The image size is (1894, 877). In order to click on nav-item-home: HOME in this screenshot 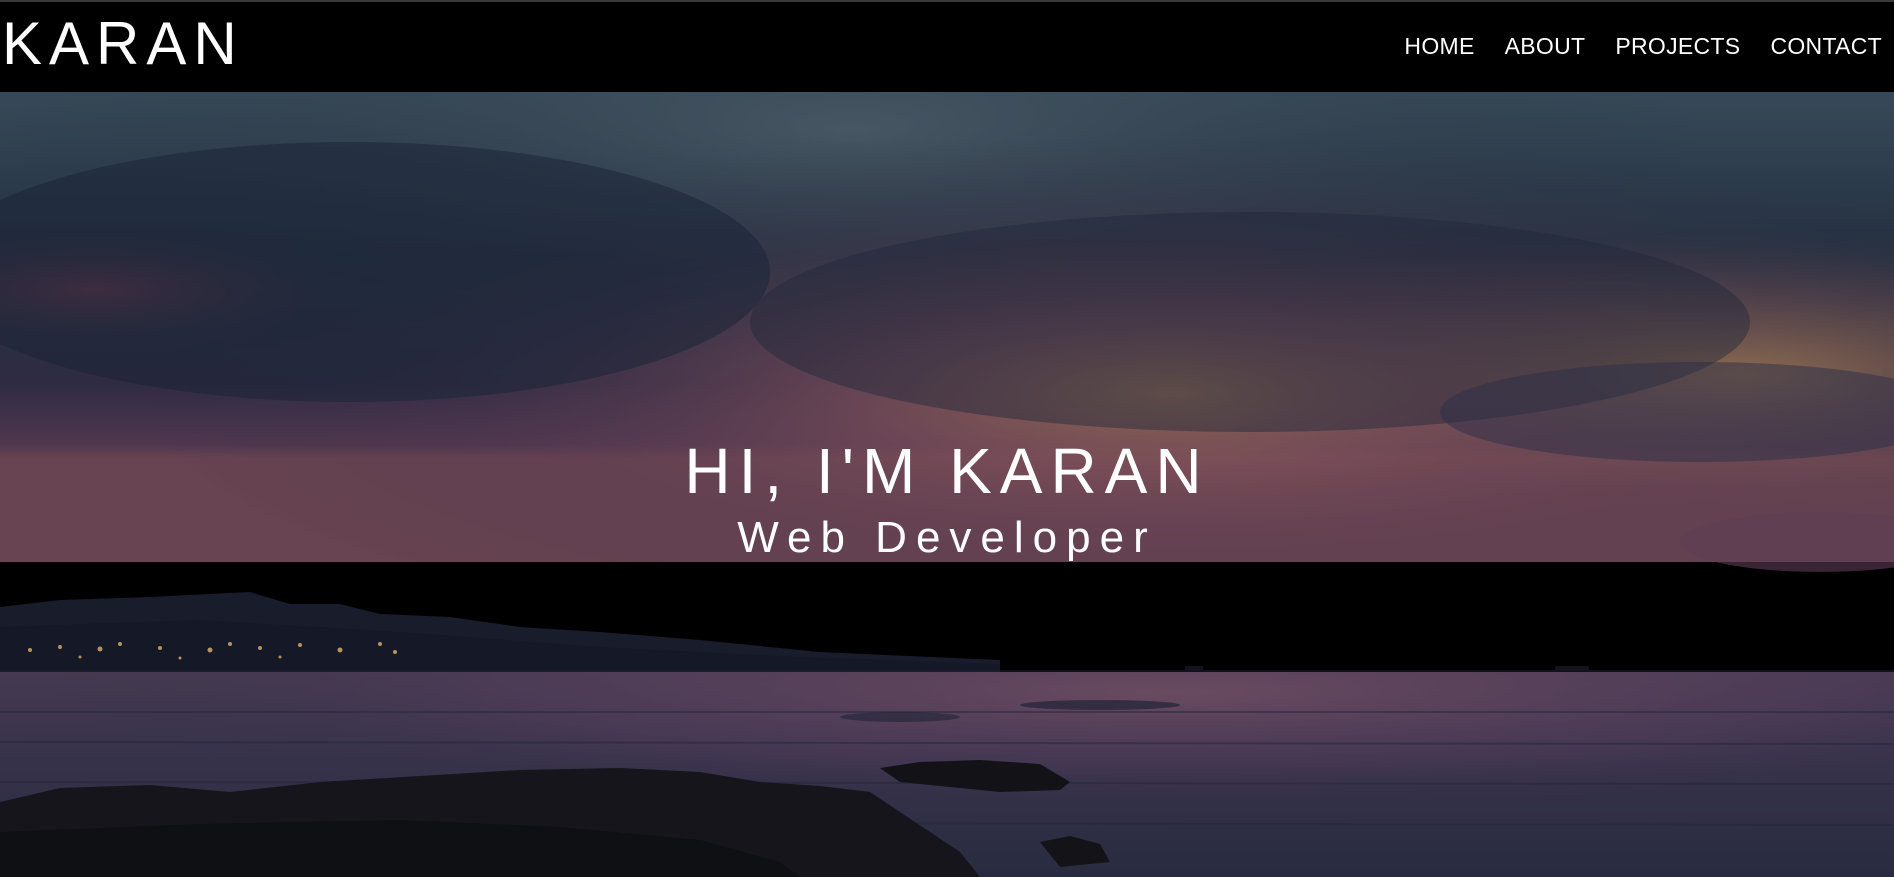, I will do `click(1439, 47)`.